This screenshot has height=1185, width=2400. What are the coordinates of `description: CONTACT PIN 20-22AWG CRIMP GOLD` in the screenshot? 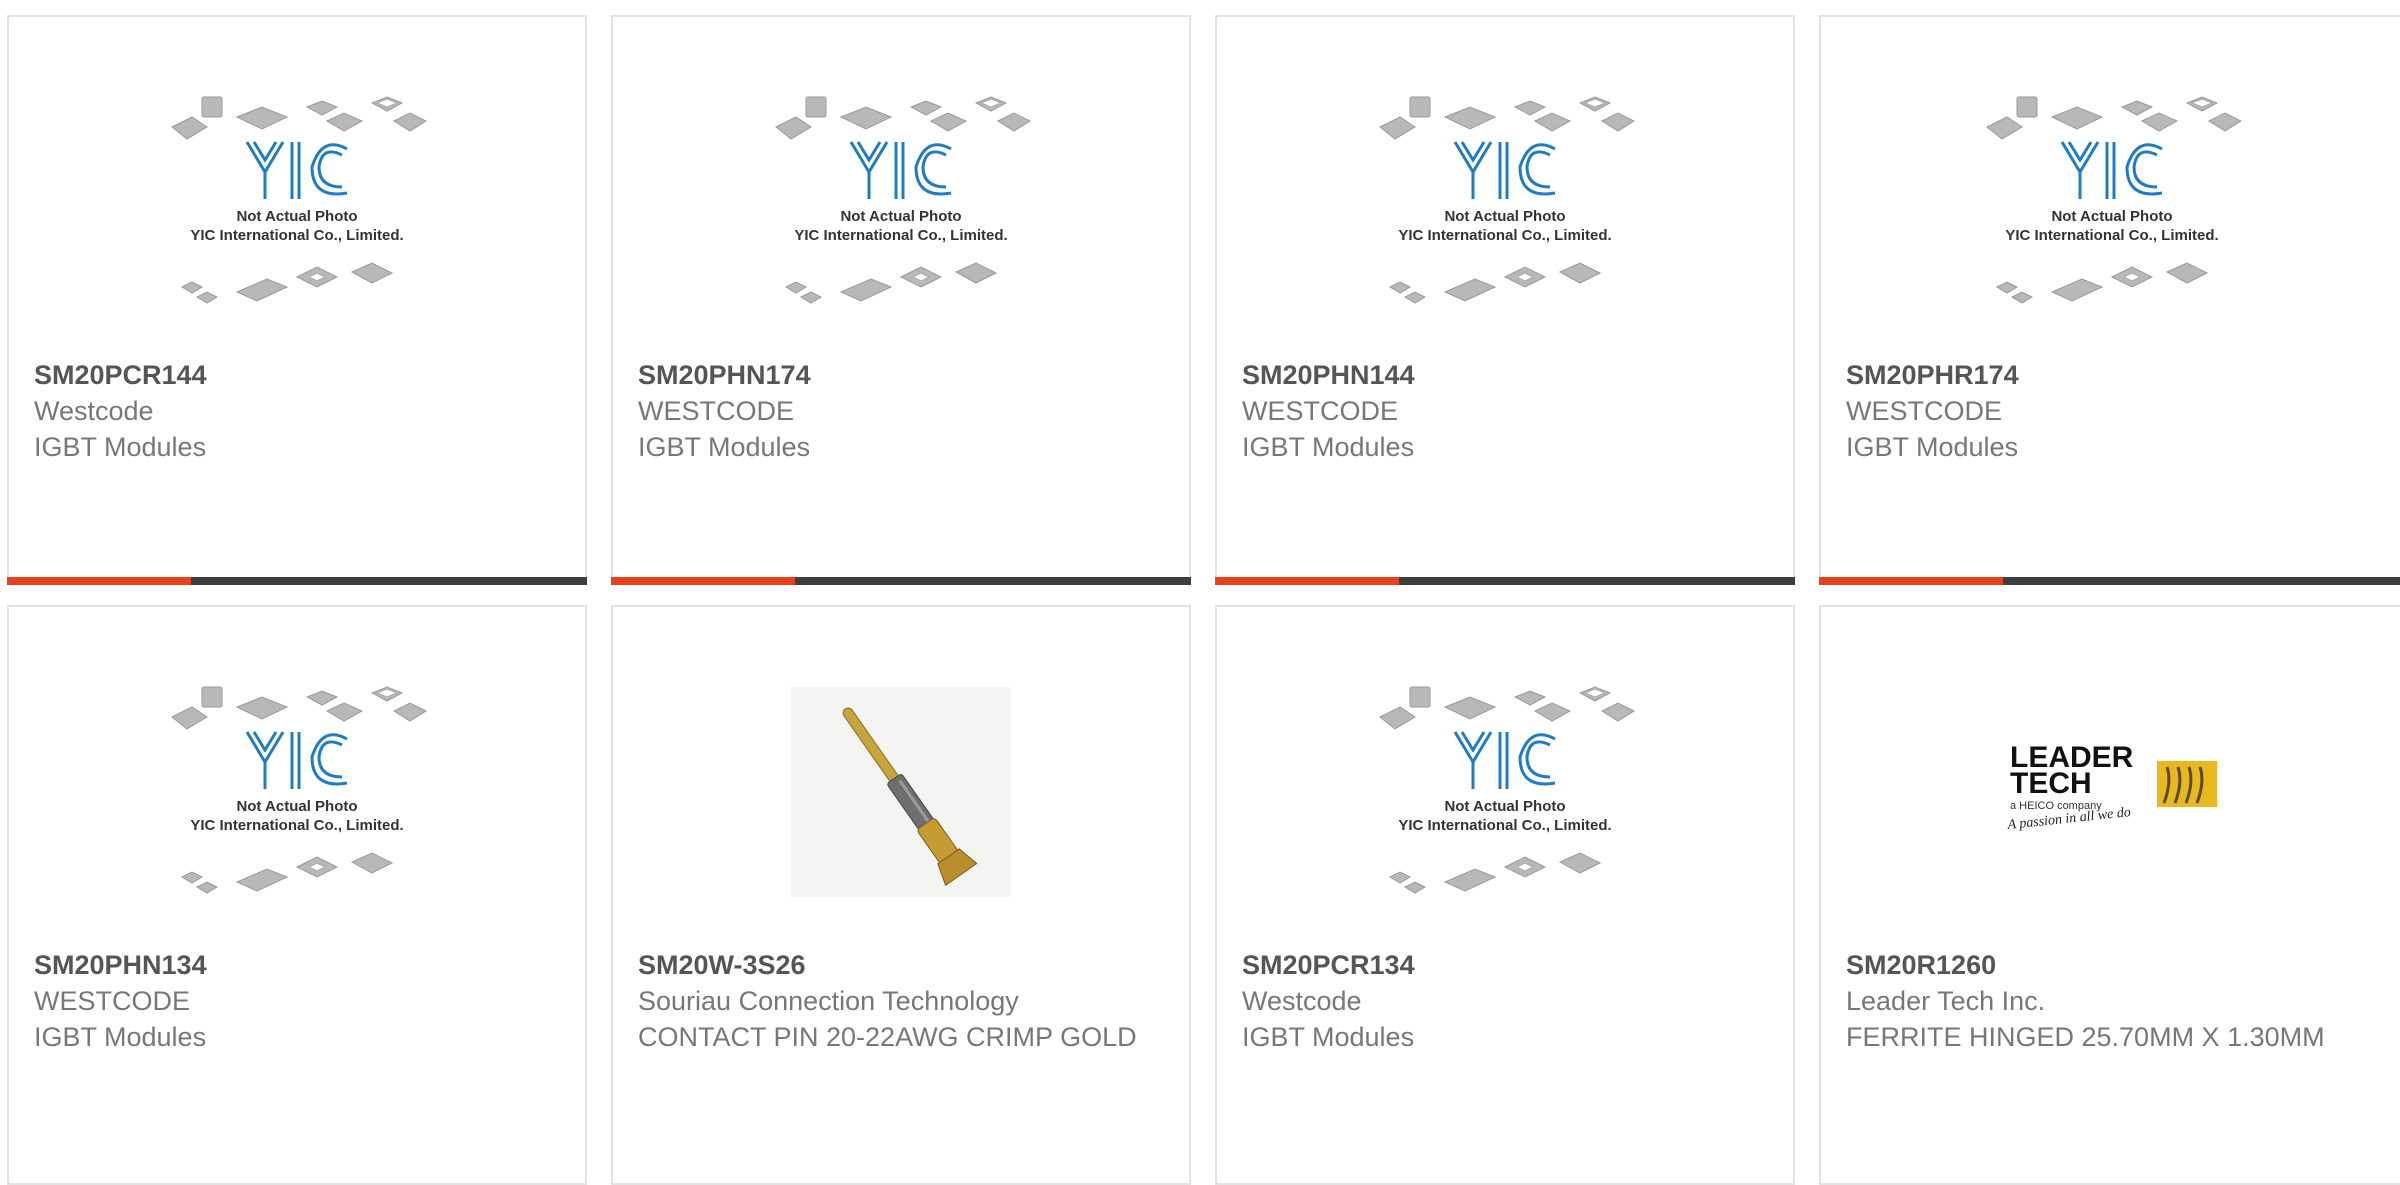 It's located at (887, 1037).